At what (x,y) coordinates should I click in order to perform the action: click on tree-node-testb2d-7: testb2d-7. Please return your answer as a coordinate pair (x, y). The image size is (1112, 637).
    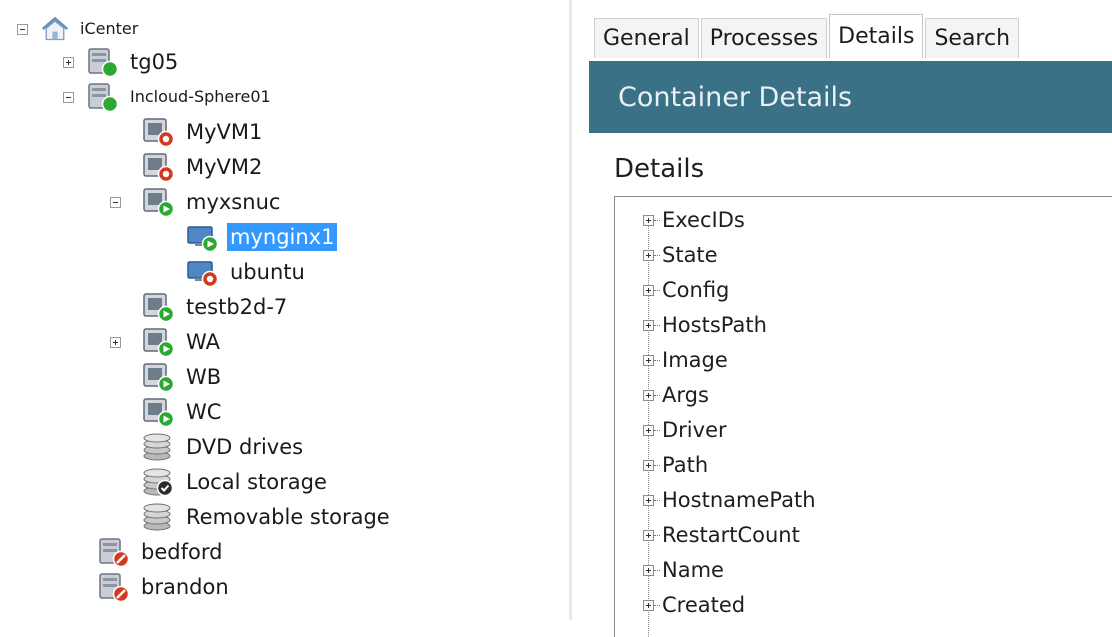
    Looking at the image, I should click on (215, 307).